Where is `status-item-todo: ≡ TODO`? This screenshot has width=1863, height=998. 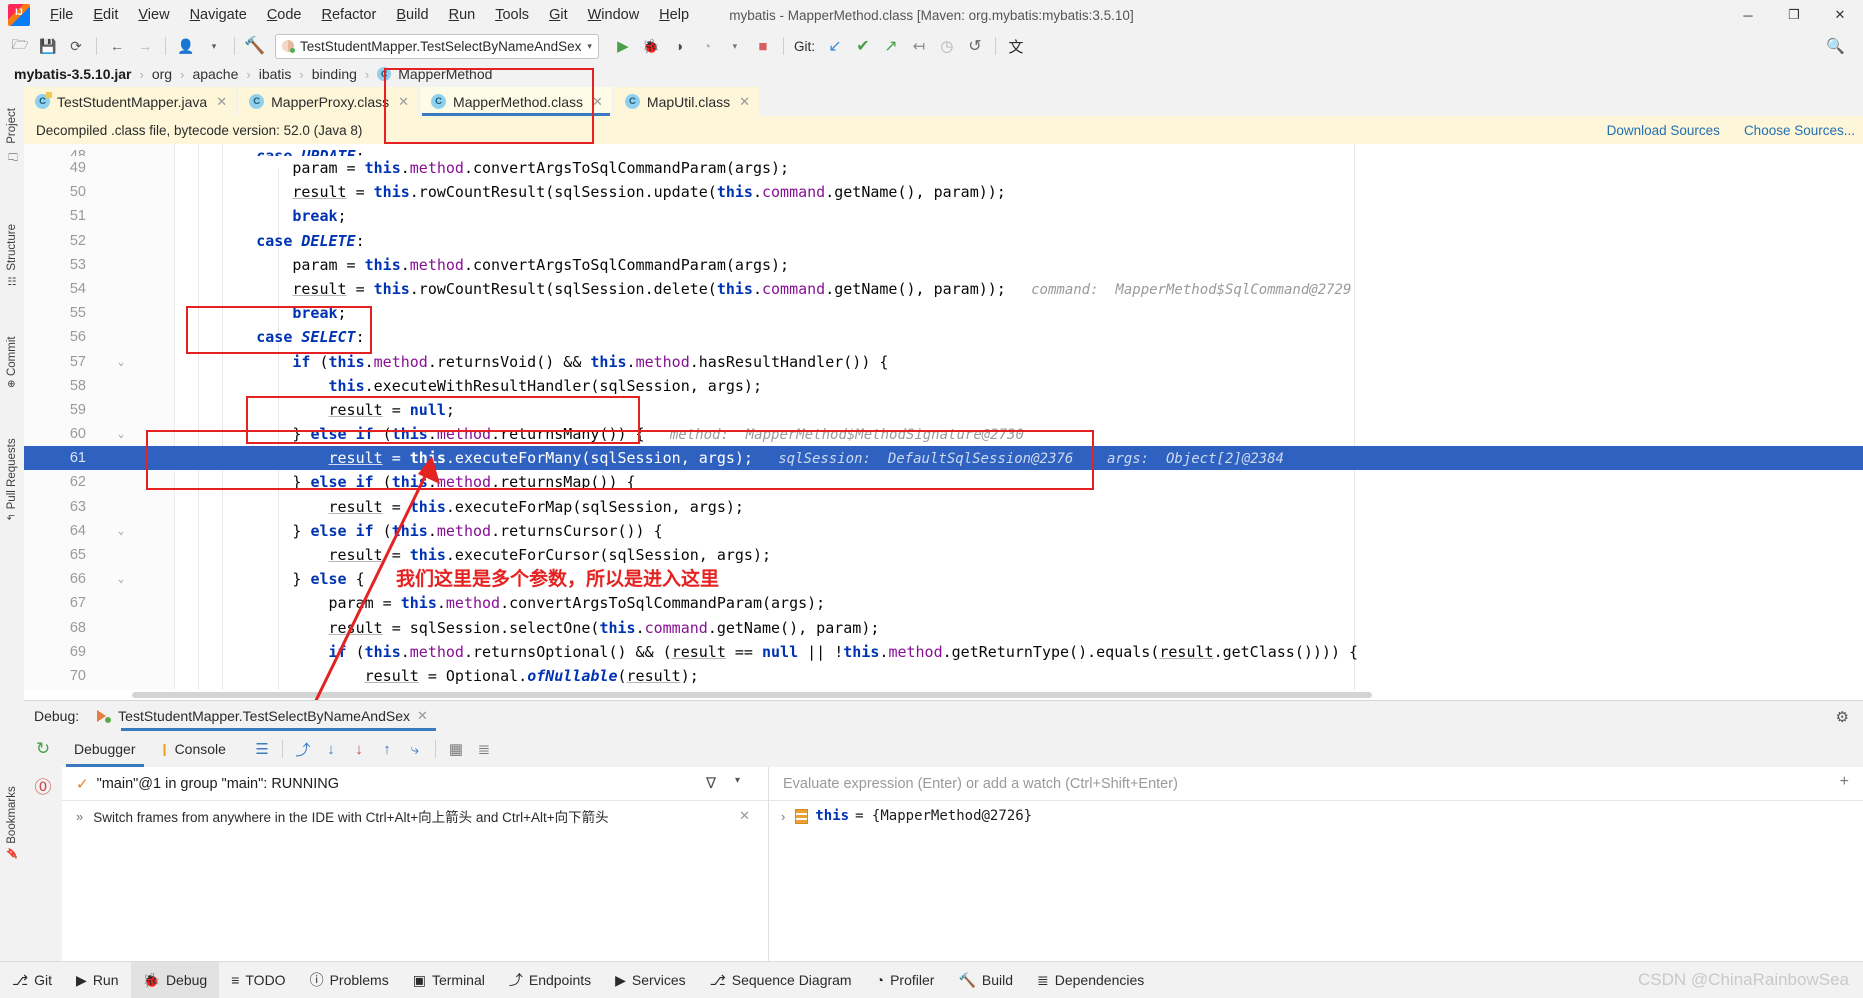 status-item-todo: ≡ TODO is located at coordinates (258, 980).